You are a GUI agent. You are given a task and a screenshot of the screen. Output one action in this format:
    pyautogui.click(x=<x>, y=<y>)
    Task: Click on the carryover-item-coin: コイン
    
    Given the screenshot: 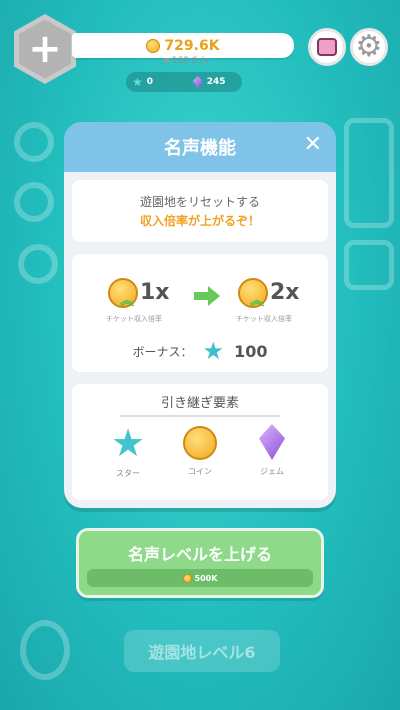 What is the action you would take?
    pyautogui.click(x=200, y=450)
    